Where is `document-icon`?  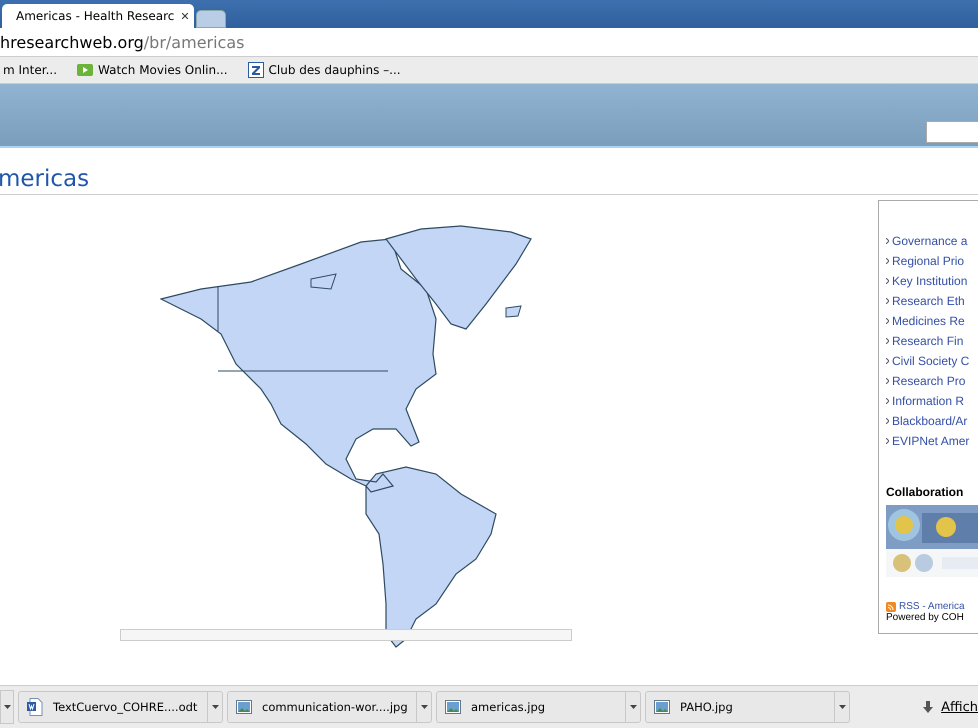 document-icon is located at coordinates (35, 707).